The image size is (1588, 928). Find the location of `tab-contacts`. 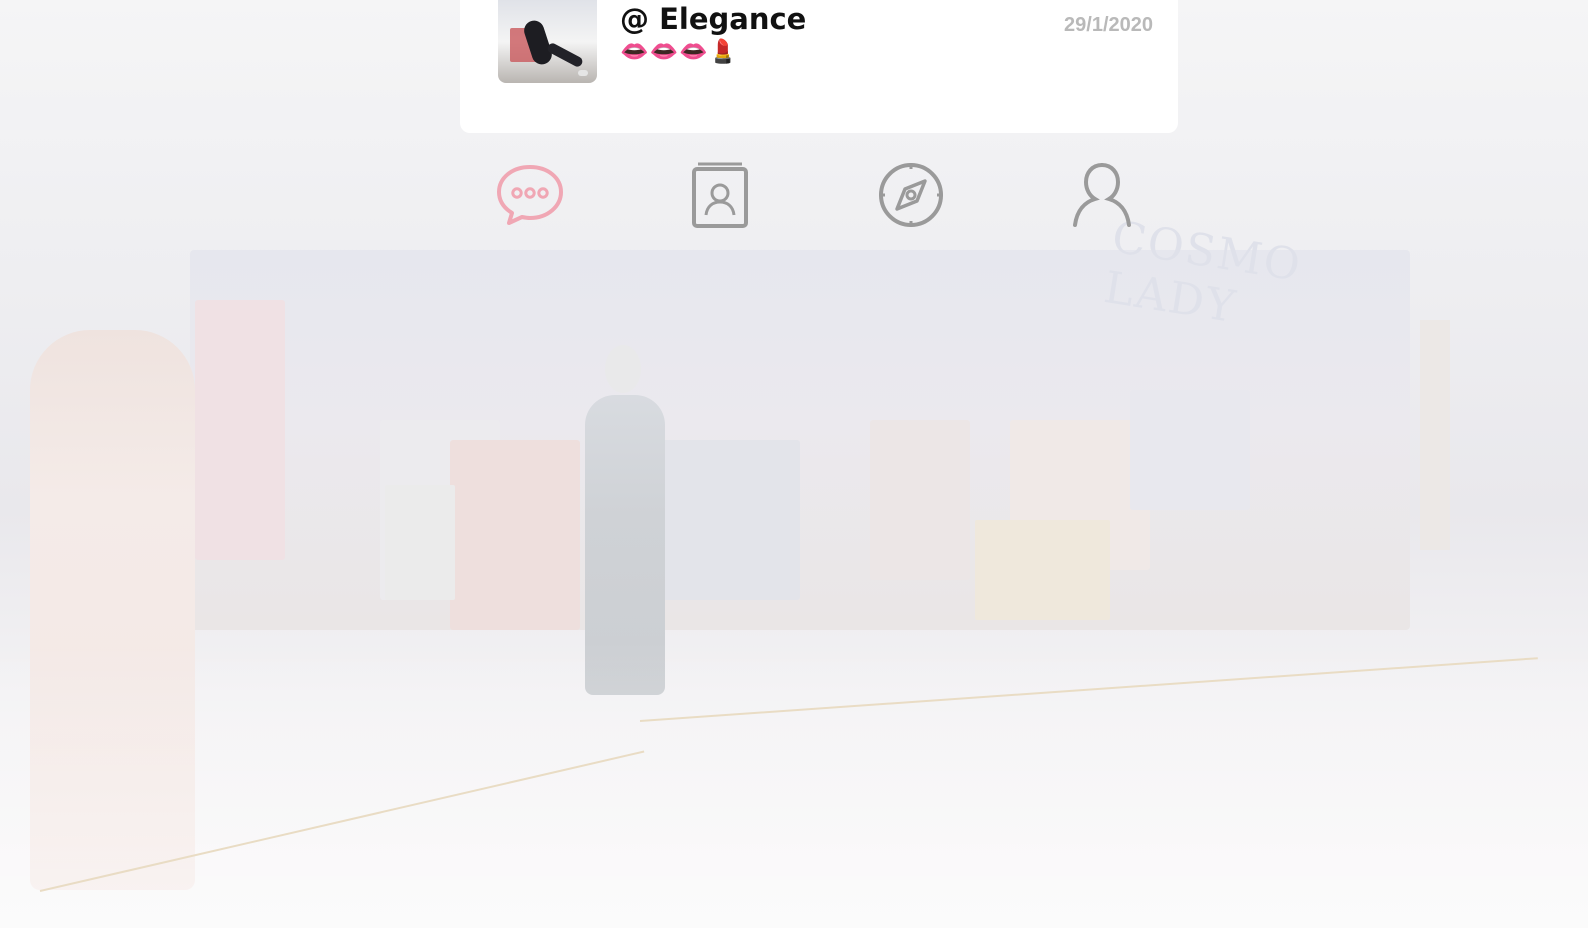

tab-contacts is located at coordinates (720, 195).